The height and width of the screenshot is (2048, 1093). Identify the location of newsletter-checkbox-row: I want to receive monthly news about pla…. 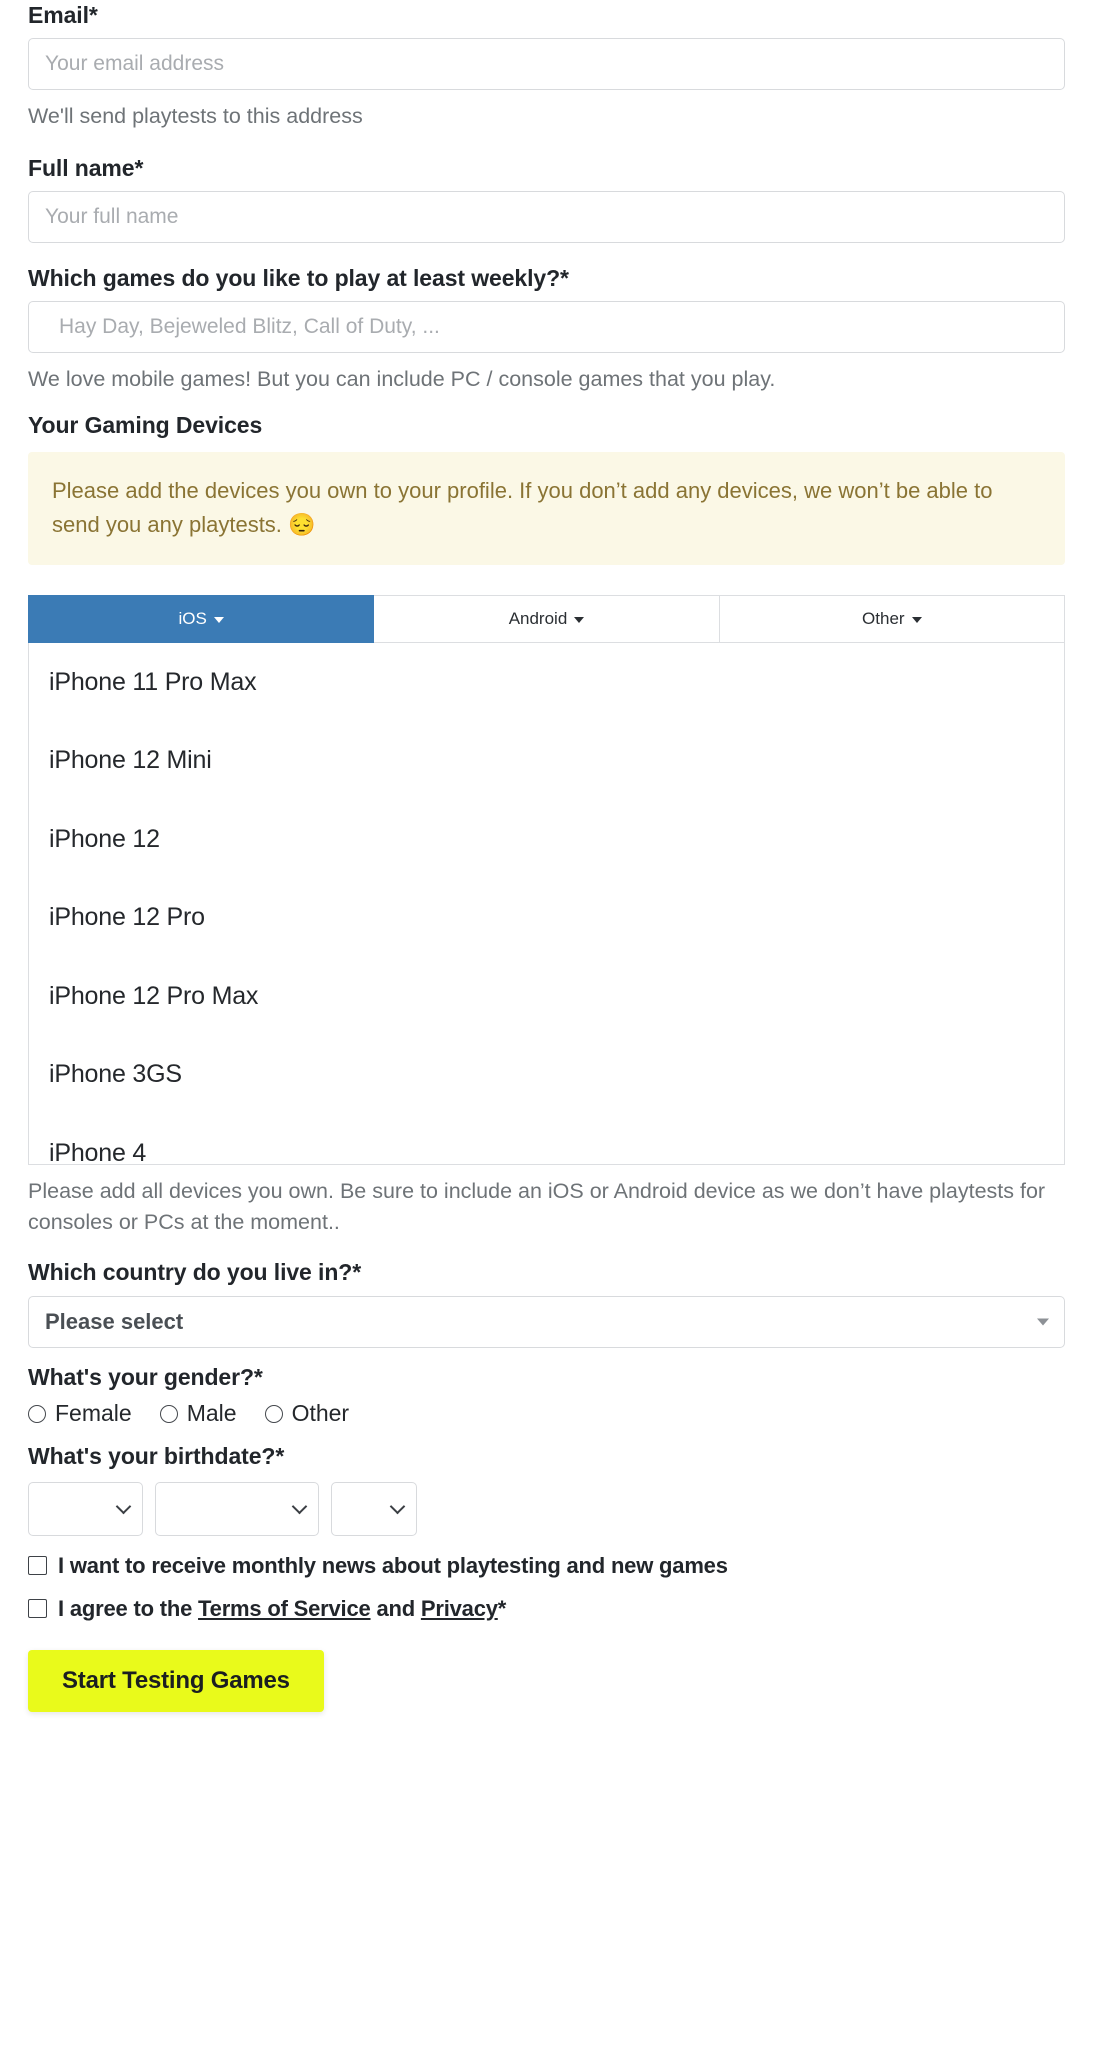
(546, 1566).